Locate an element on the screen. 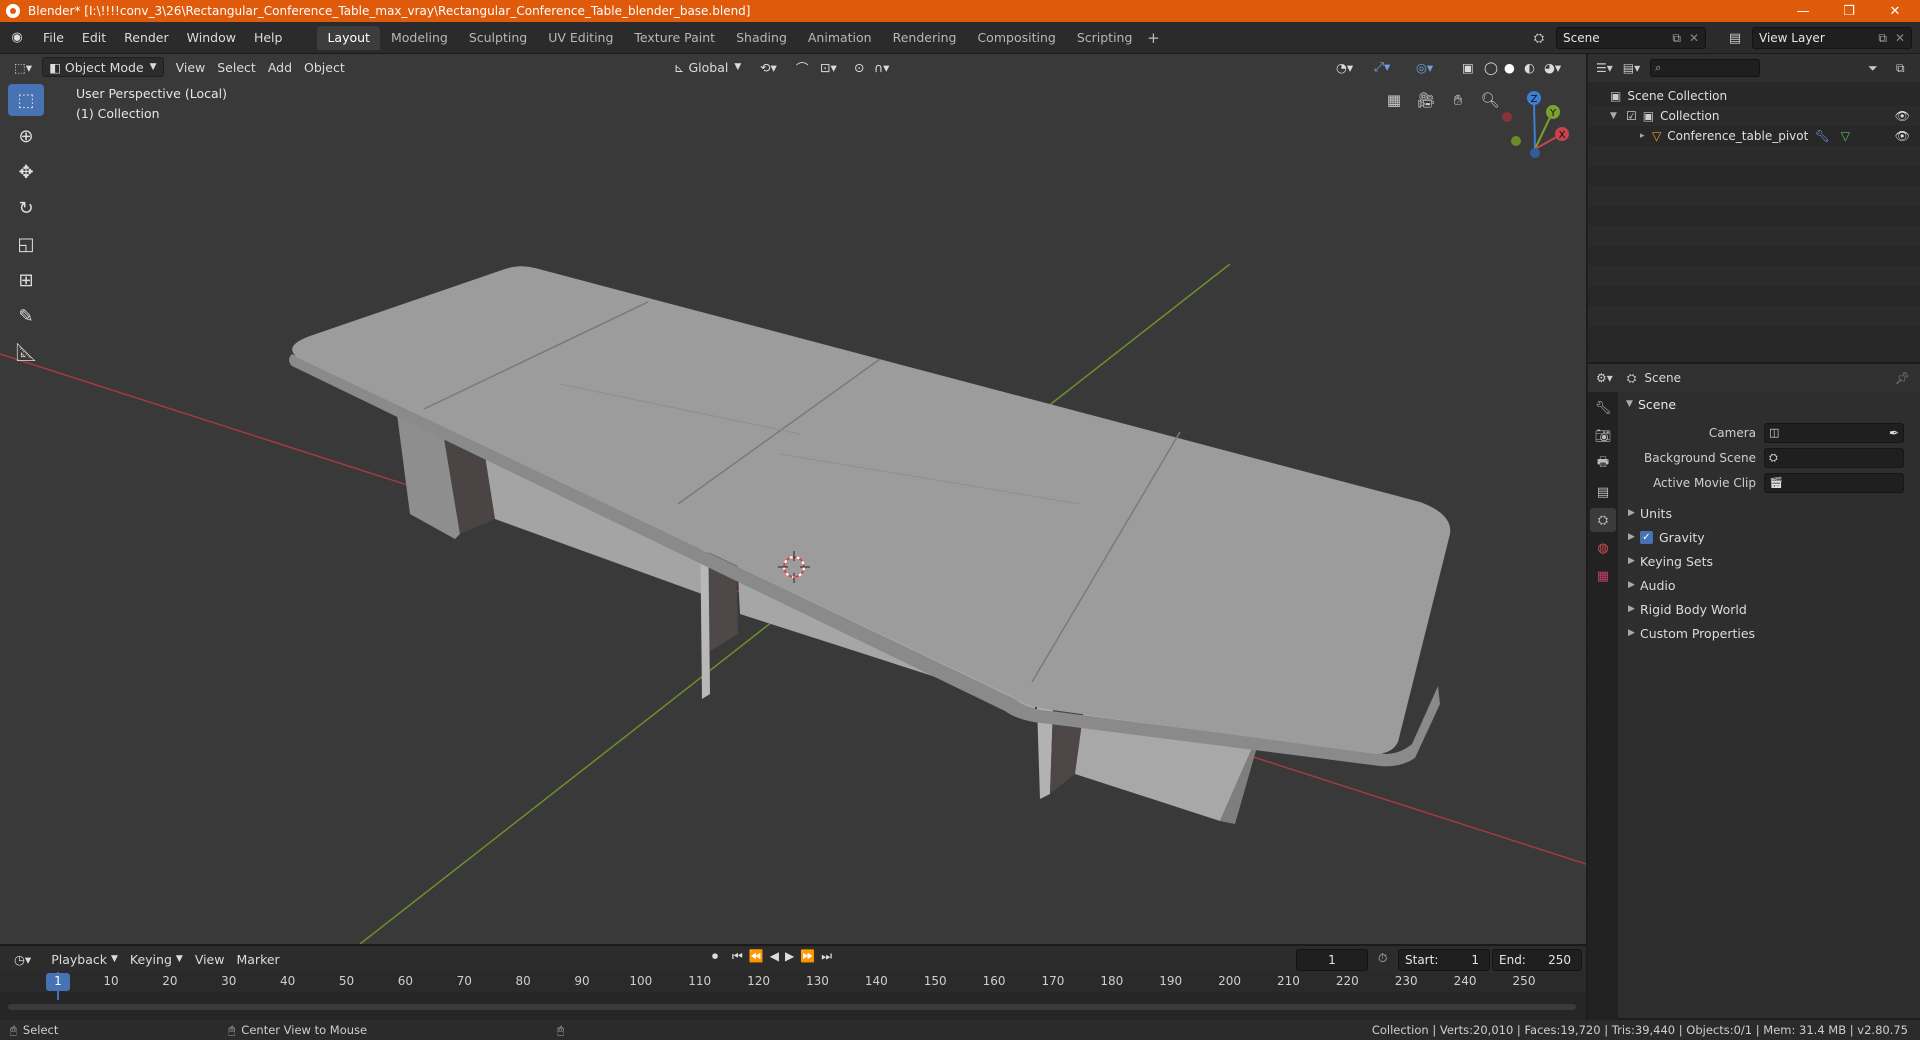 The width and height of the screenshot is (1920, 1040). texture-tab-icon: ▦ is located at coordinates (1603, 576).